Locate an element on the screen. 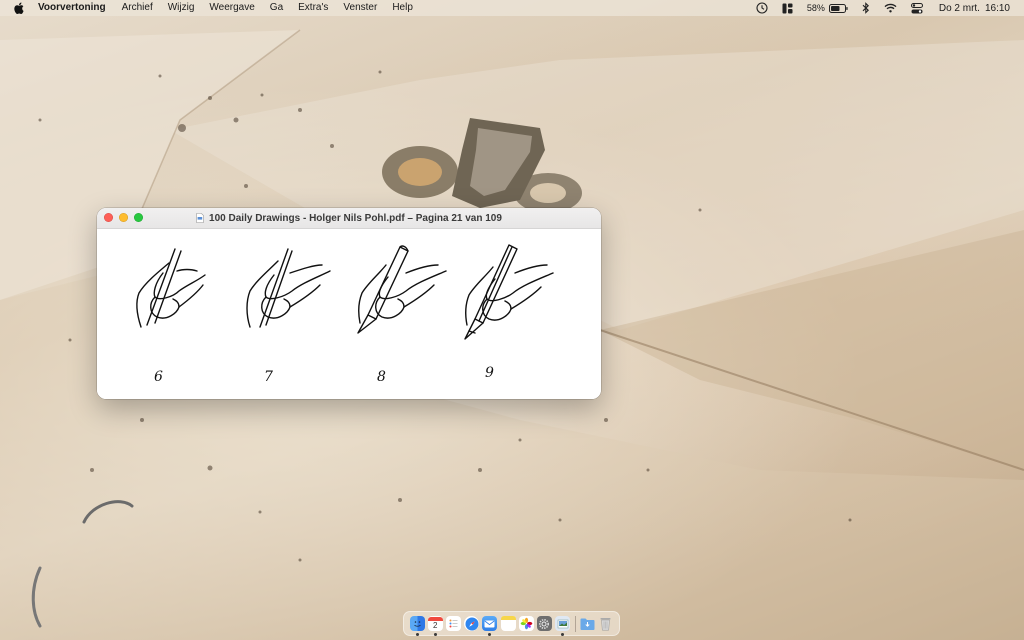 The height and width of the screenshot is (640, 1024). dock: 2 is located at coordinates (511, 623).